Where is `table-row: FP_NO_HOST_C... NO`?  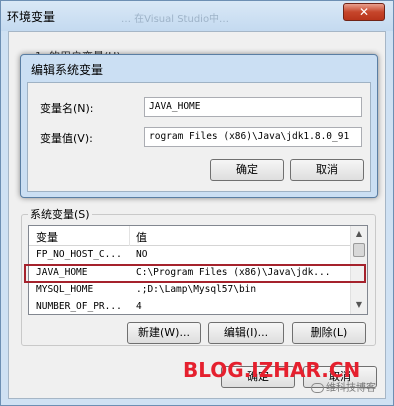
table-row: FP_NO_HOST_C... NO is located at coordinates (190, 255).